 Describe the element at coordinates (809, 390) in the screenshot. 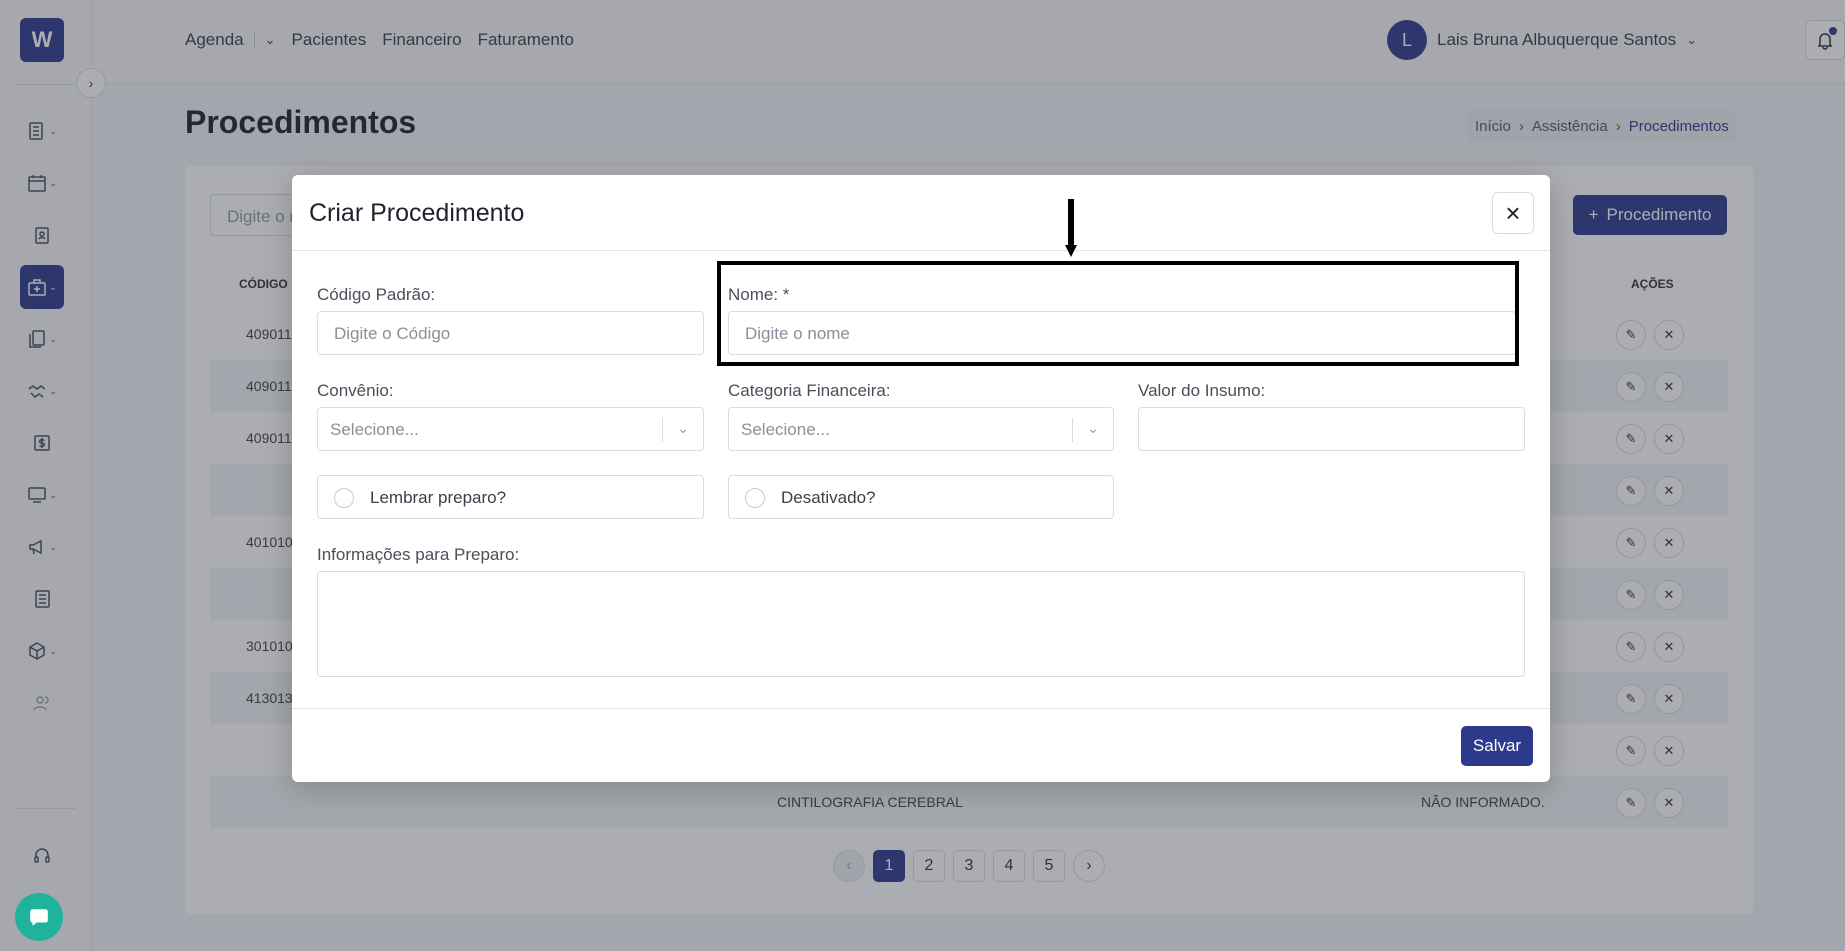

I see `categoria-label: Categoria Financeira:` at that location.